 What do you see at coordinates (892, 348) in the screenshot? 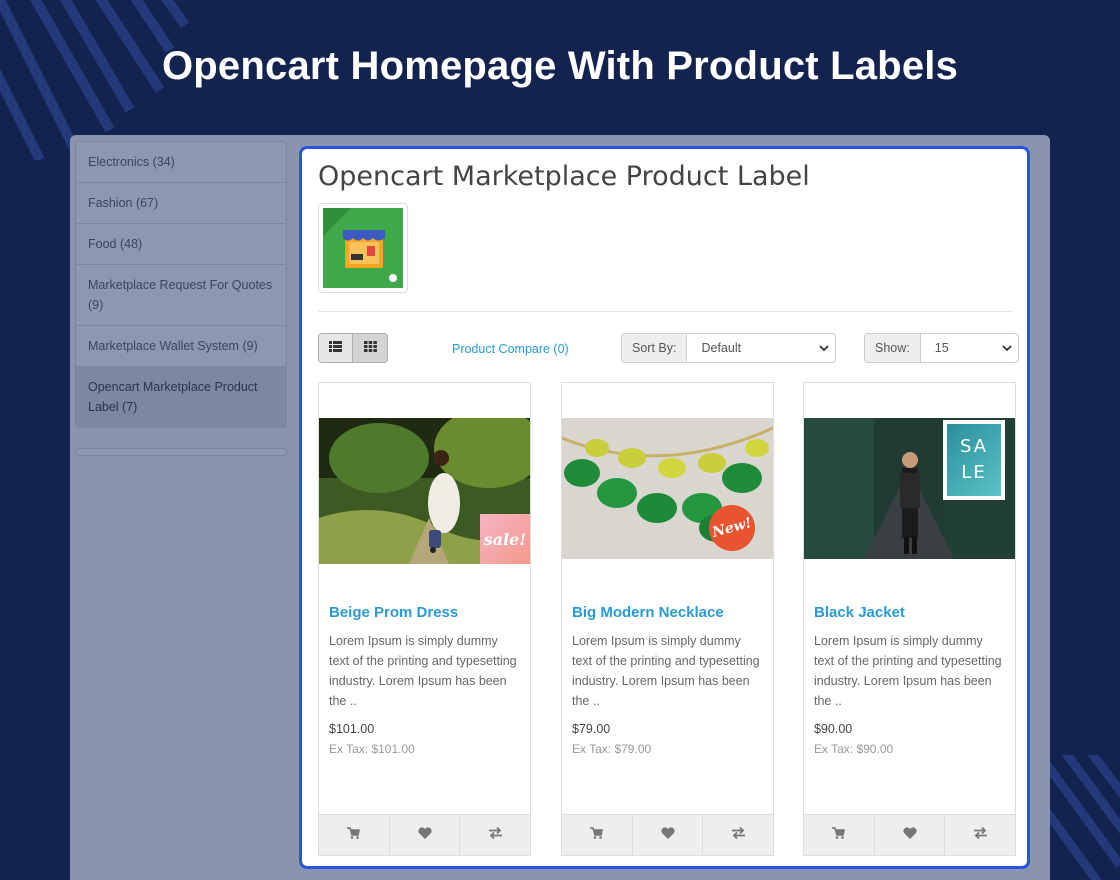
I see `show-label: Show:` at bounding box center [892, 348].